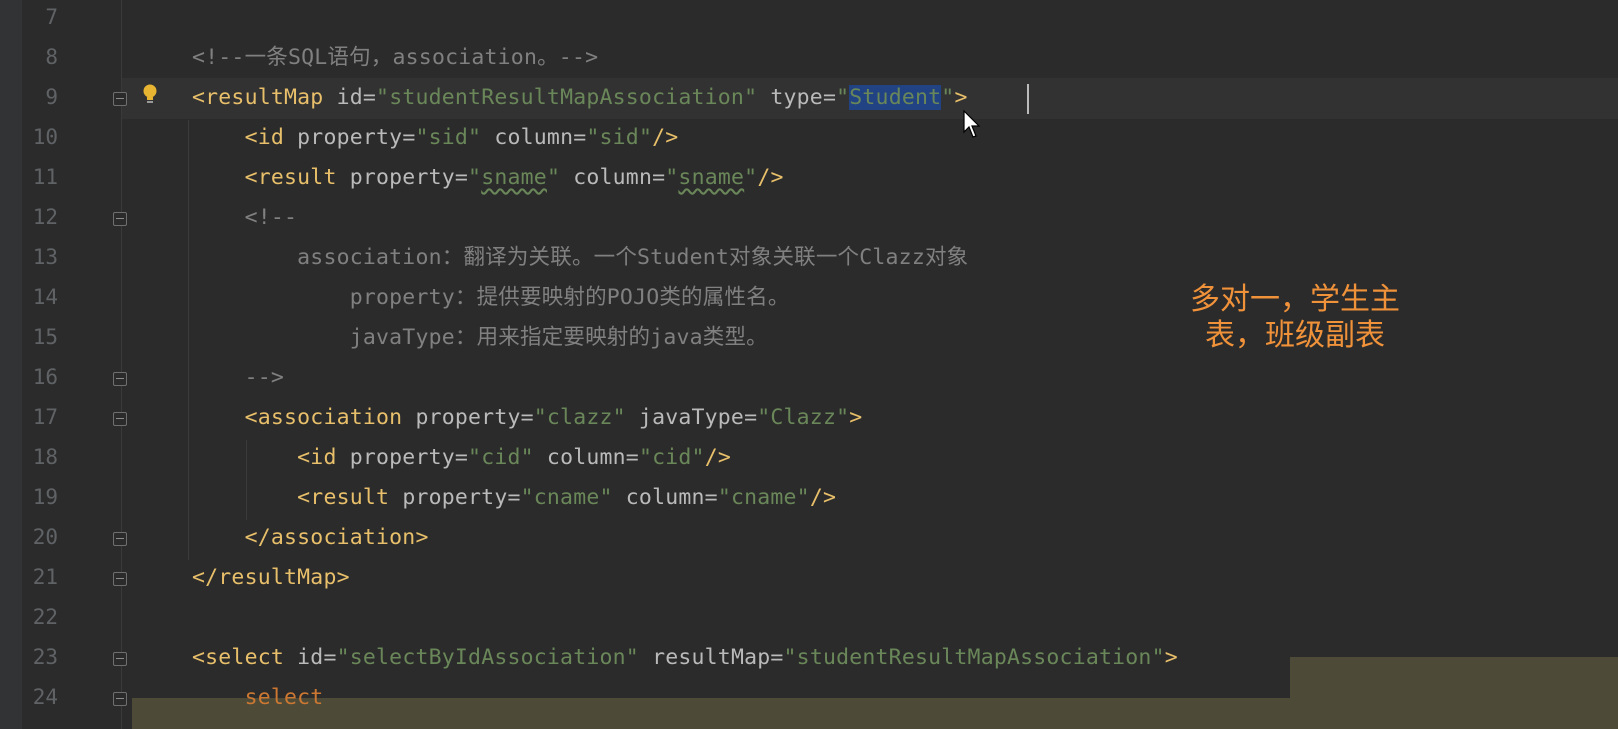 This screenshot has width=1618, height=729. What do you see at coordinates (264, 97) in the screenshot?
I see `code-token: <resultMap` at bounding box center [264, 97].